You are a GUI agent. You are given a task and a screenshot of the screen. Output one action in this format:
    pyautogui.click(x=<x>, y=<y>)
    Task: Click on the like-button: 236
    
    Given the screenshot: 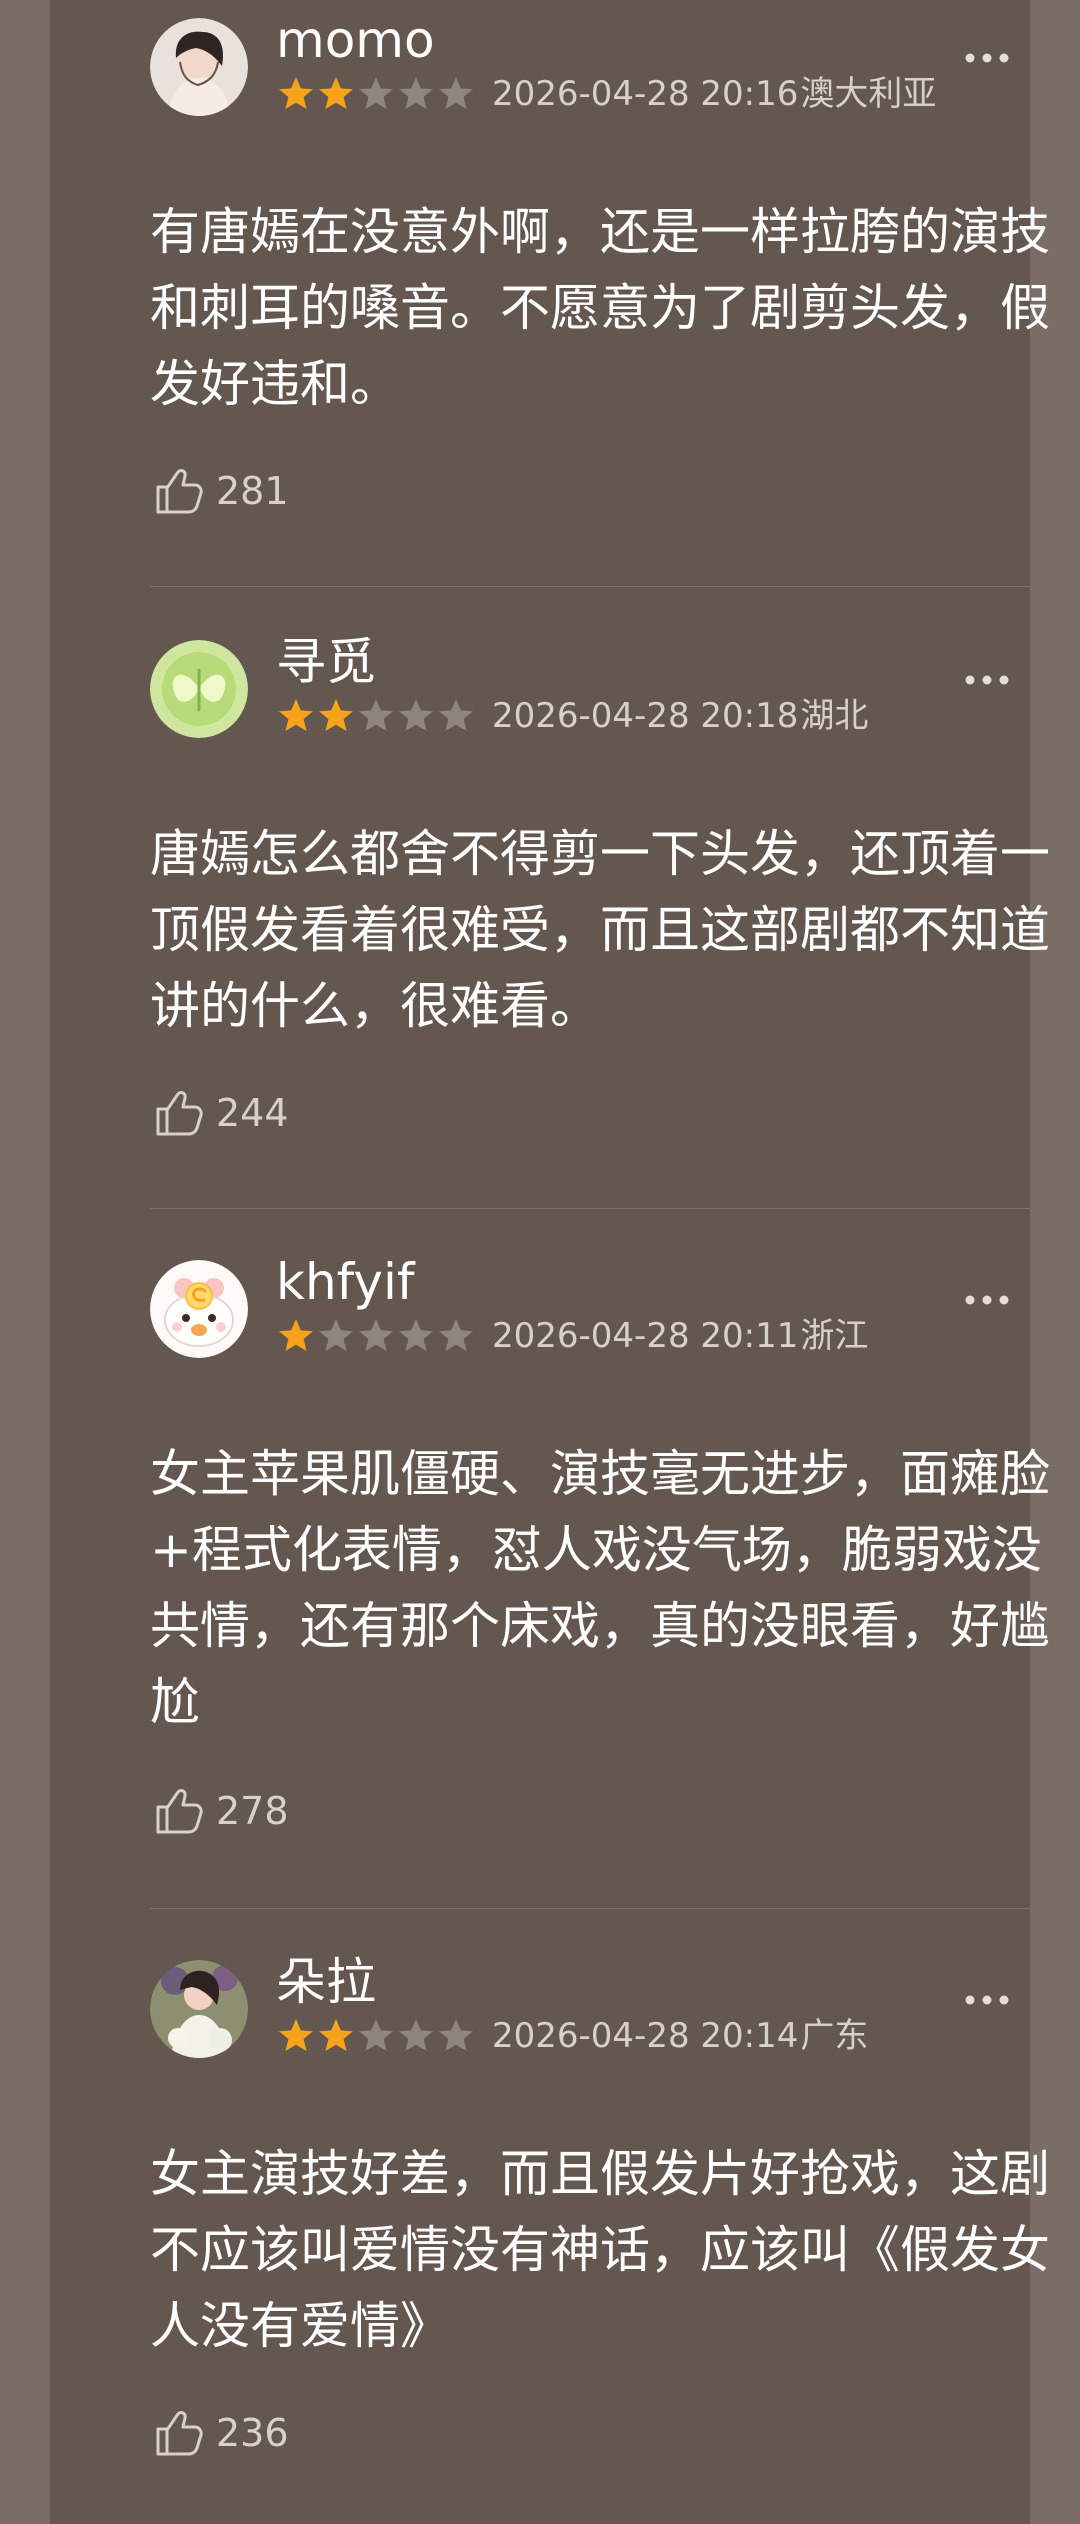 What is the action you would take?
    pyautogui.click(x=219, y=2433)
    